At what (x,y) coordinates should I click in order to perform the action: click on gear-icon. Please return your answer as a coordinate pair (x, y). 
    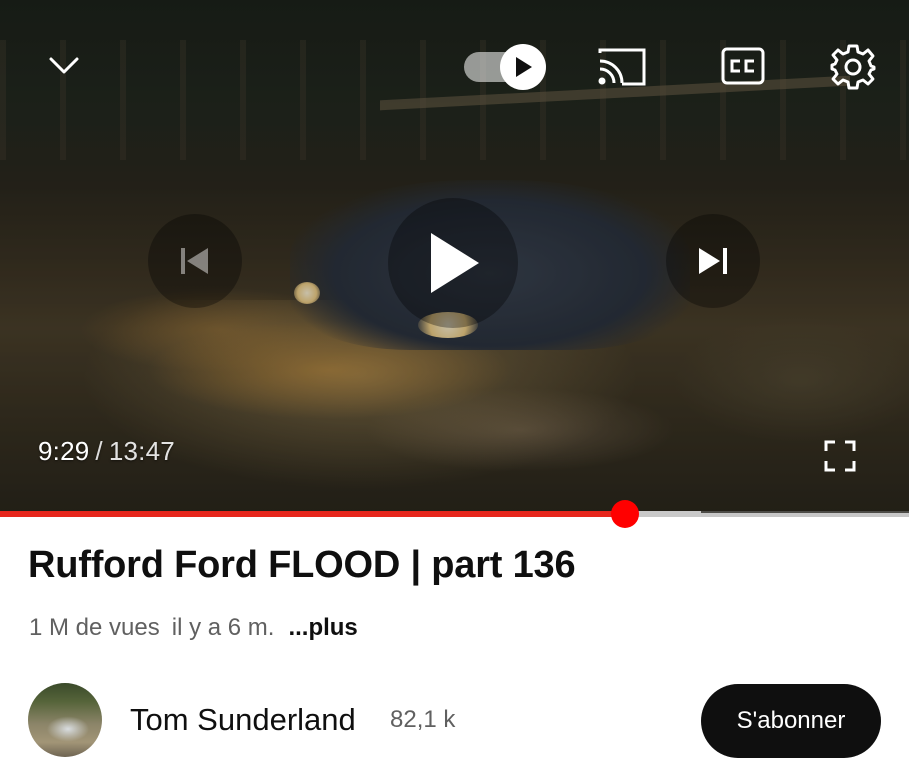
    Looking at the image, I should click on (853, 67).